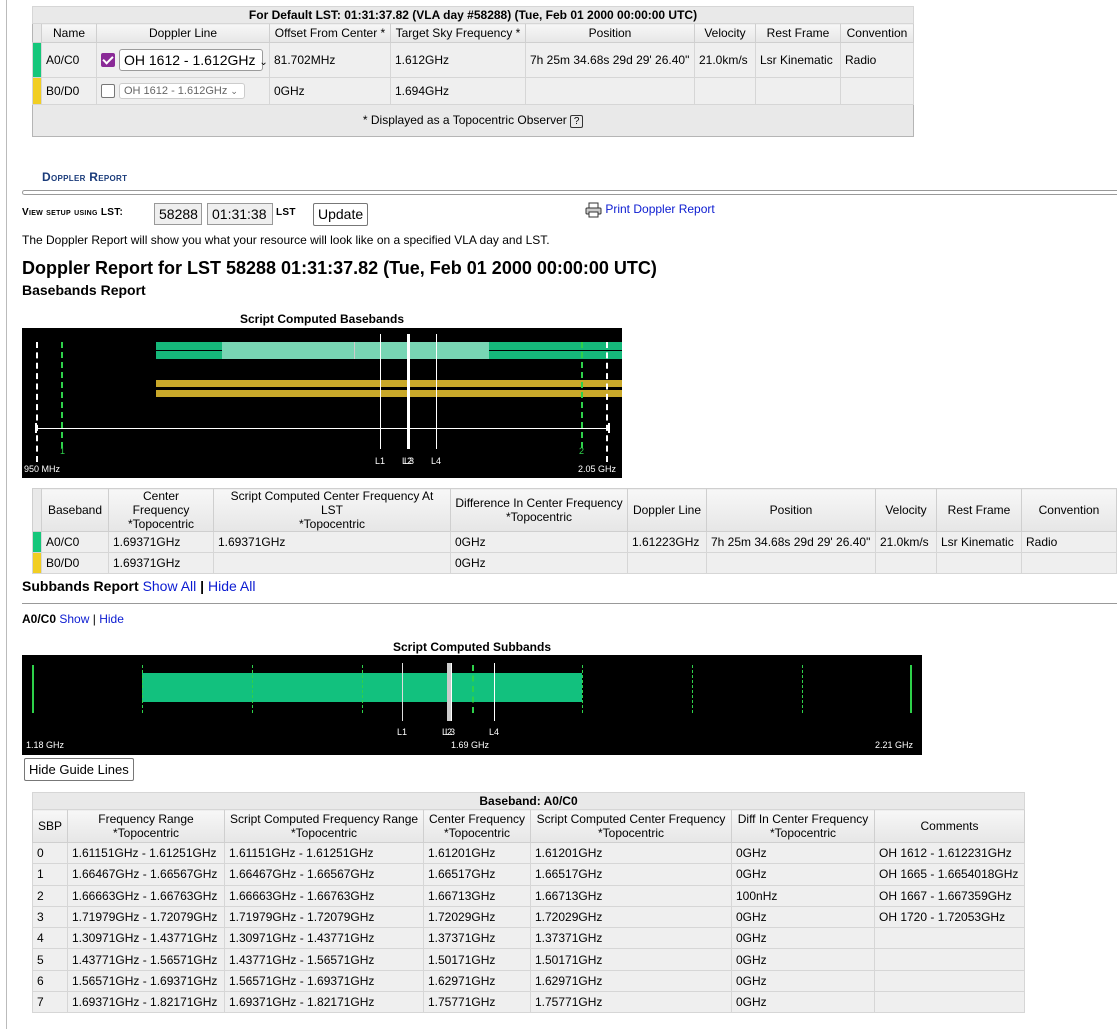 The width and height of the screenshot is (1117, 1029). I want to click on spectral-line-l3, so click(409, 391).